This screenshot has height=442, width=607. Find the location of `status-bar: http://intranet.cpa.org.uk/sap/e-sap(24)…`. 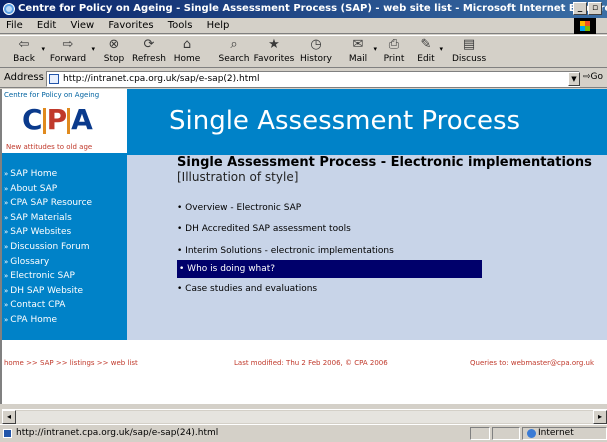

status-bar: http://intranet.cpa.org.uk/sap/e-sap(24)… is located at coordinates (303, 432).